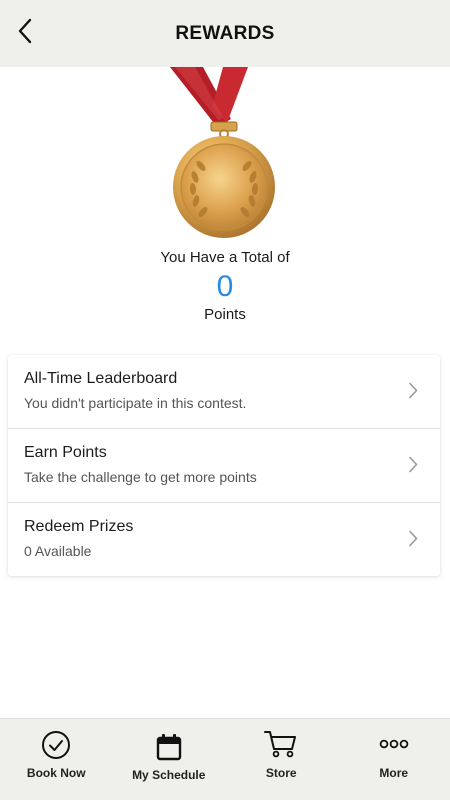  I want to click on chevron-left-icon, so click(25, 31).